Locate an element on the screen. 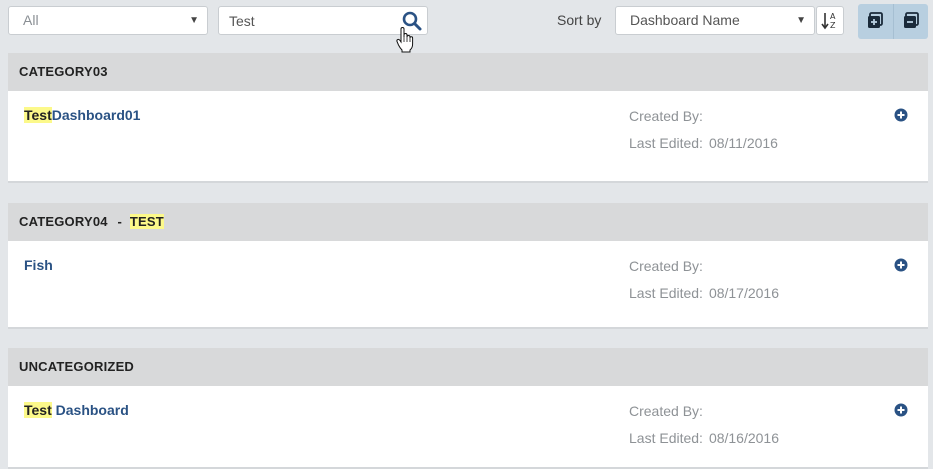  search-input is located at coordinates (314, 21).